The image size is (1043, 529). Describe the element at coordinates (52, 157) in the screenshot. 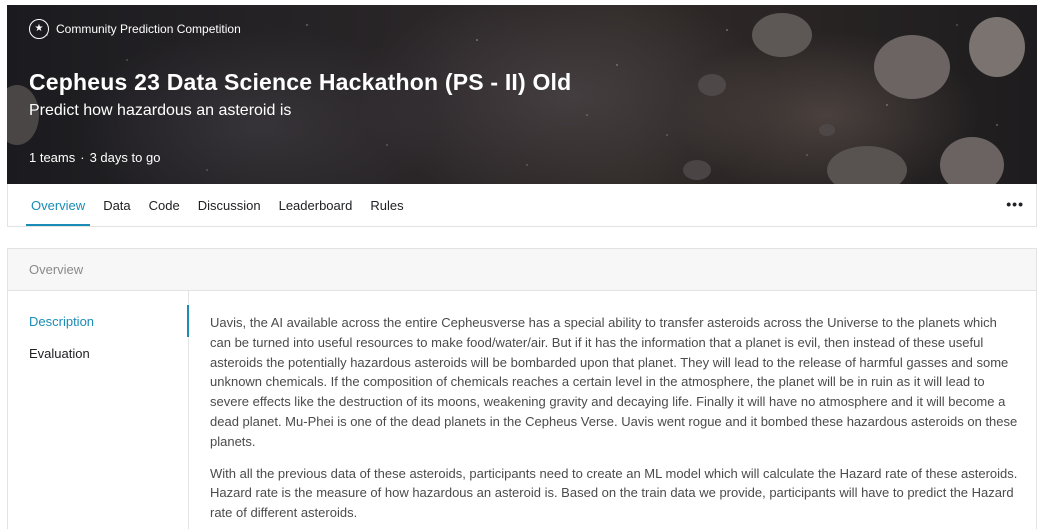

I see `team-count: 1 teams` at that location.